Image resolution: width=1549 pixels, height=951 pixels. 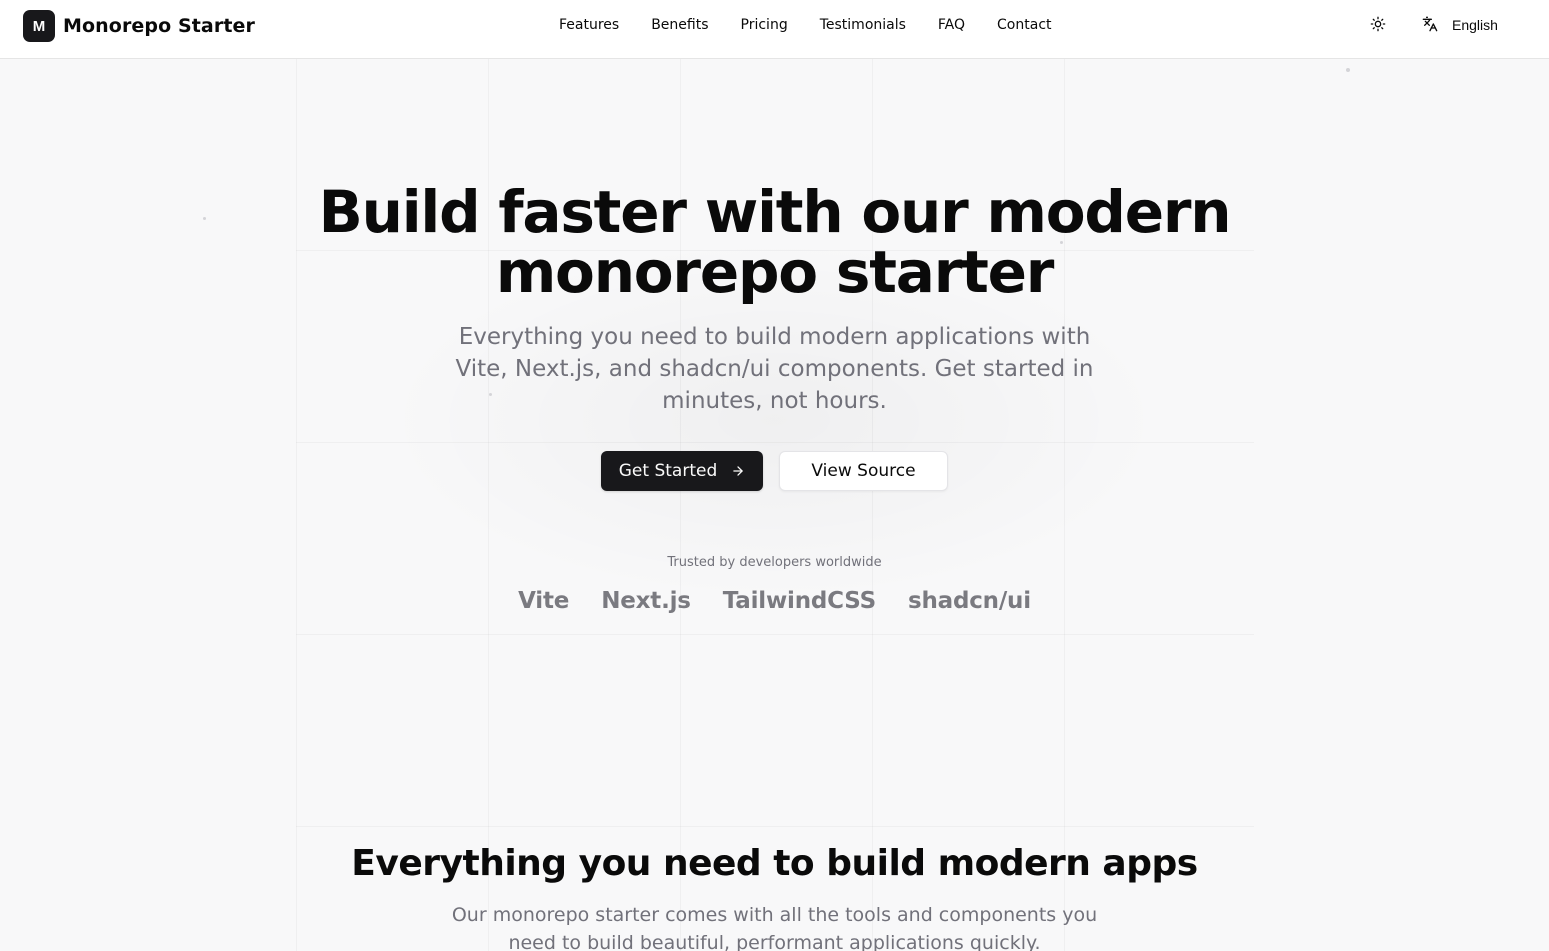 What do you see at coordinates (774, 471) in the screenshot?
I see `hero-cta-group: Get Started View Source` at bounding box center [774, 471].